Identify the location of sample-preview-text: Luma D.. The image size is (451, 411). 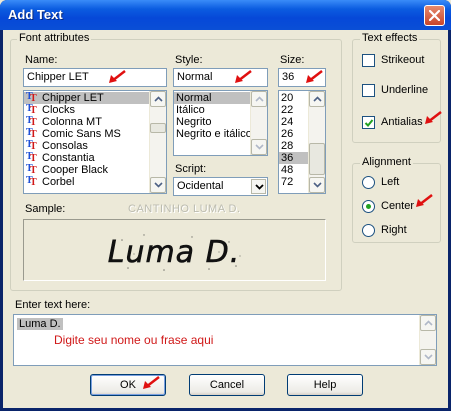
(174, 252).